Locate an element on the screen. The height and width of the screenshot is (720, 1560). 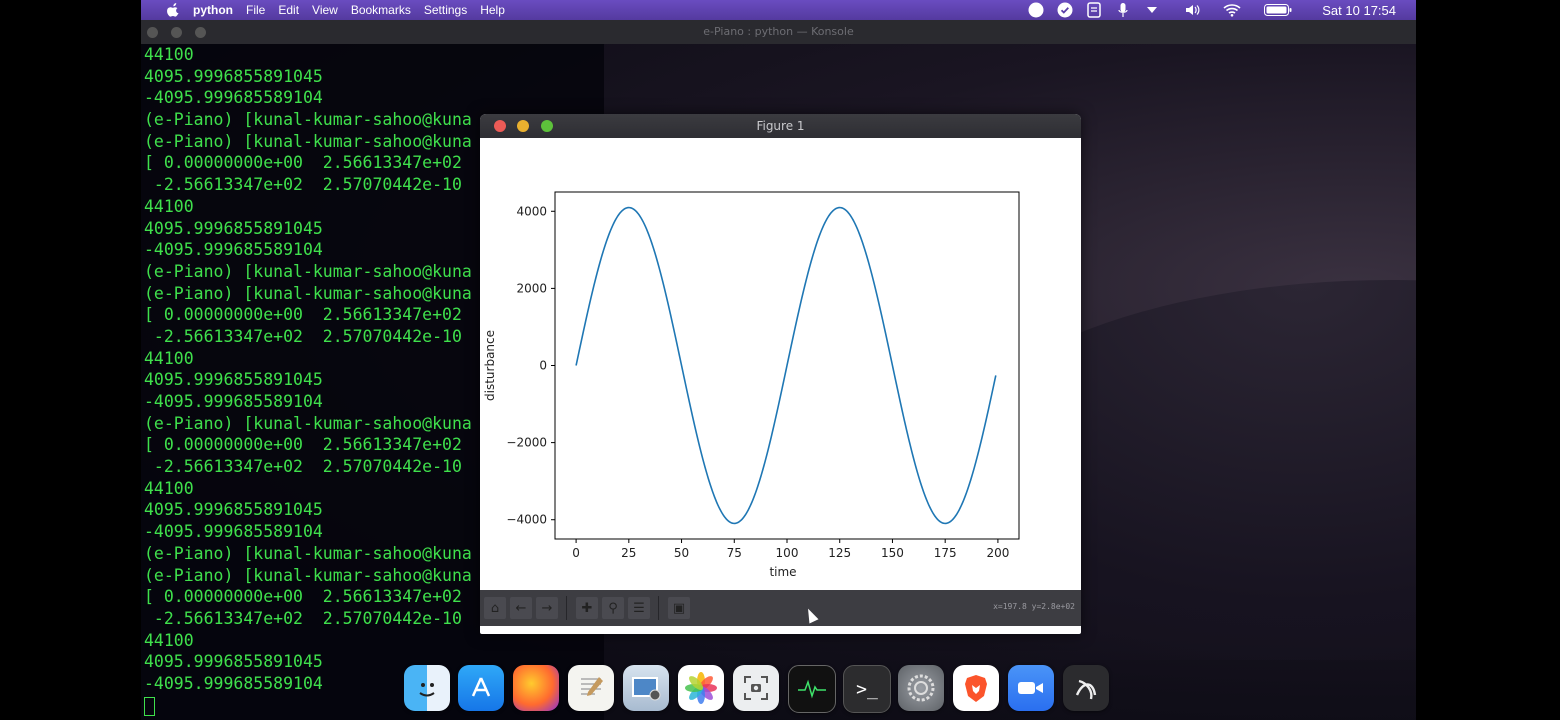
dock: >_ is located at coordinates (759, 690).